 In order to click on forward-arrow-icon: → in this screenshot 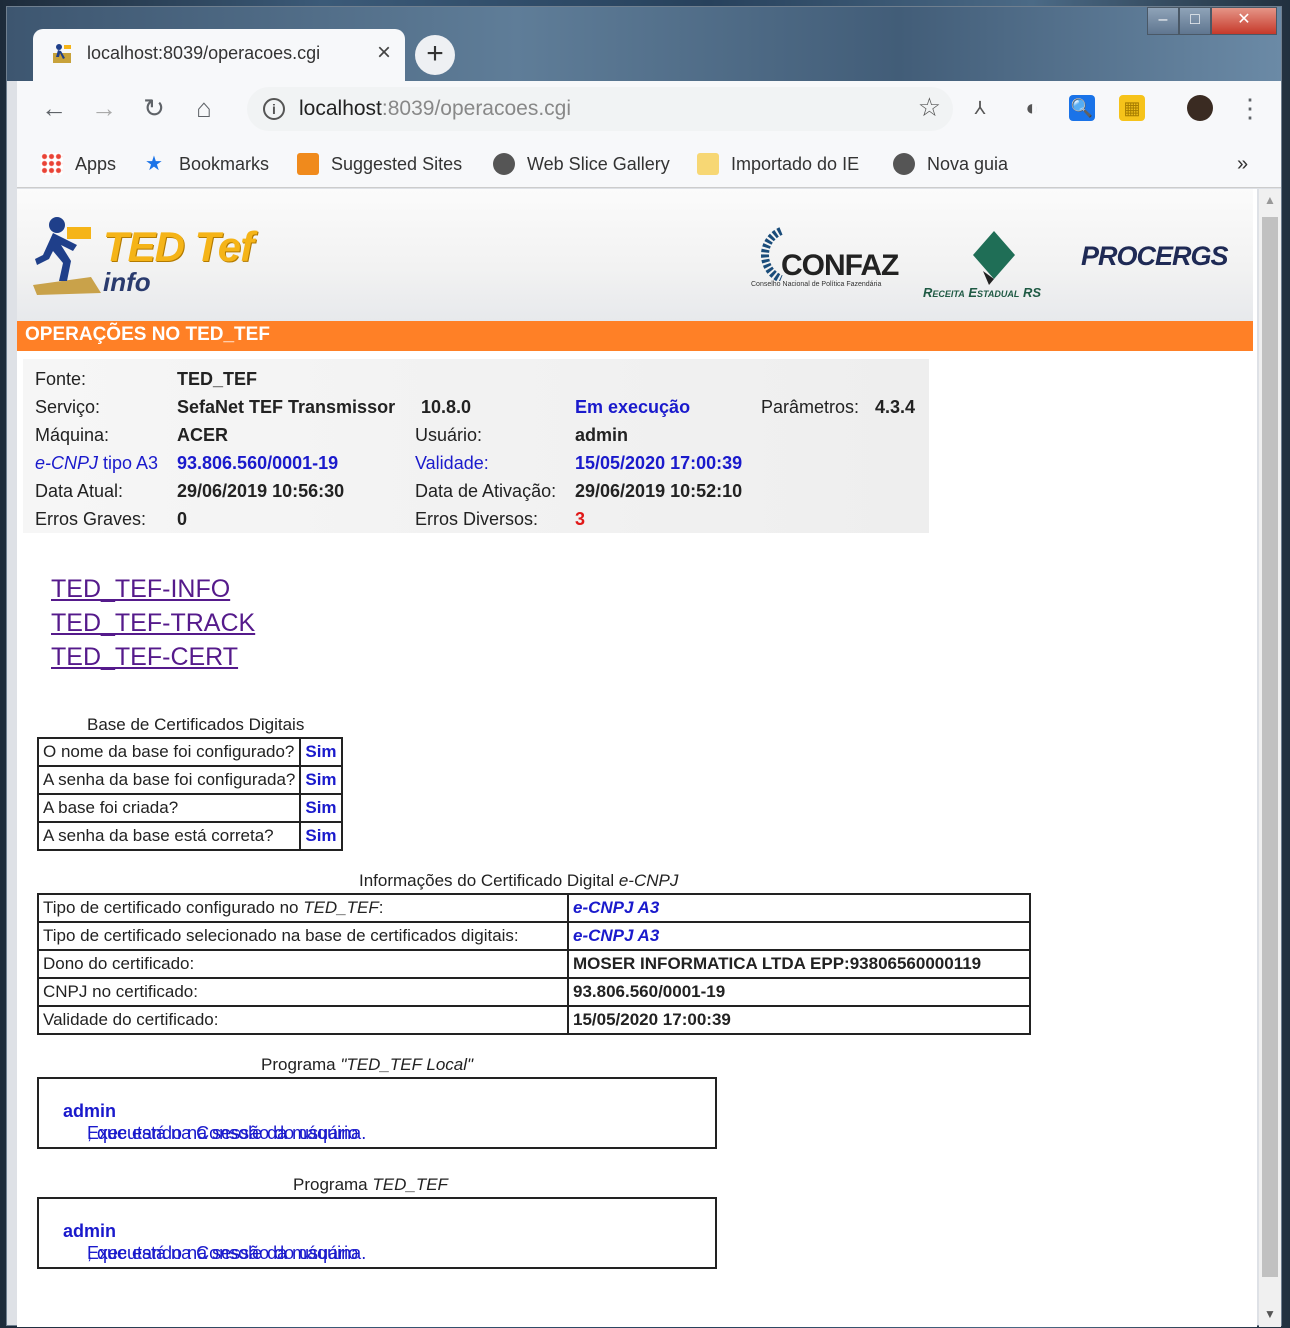, I will do `click(104, 108)`.